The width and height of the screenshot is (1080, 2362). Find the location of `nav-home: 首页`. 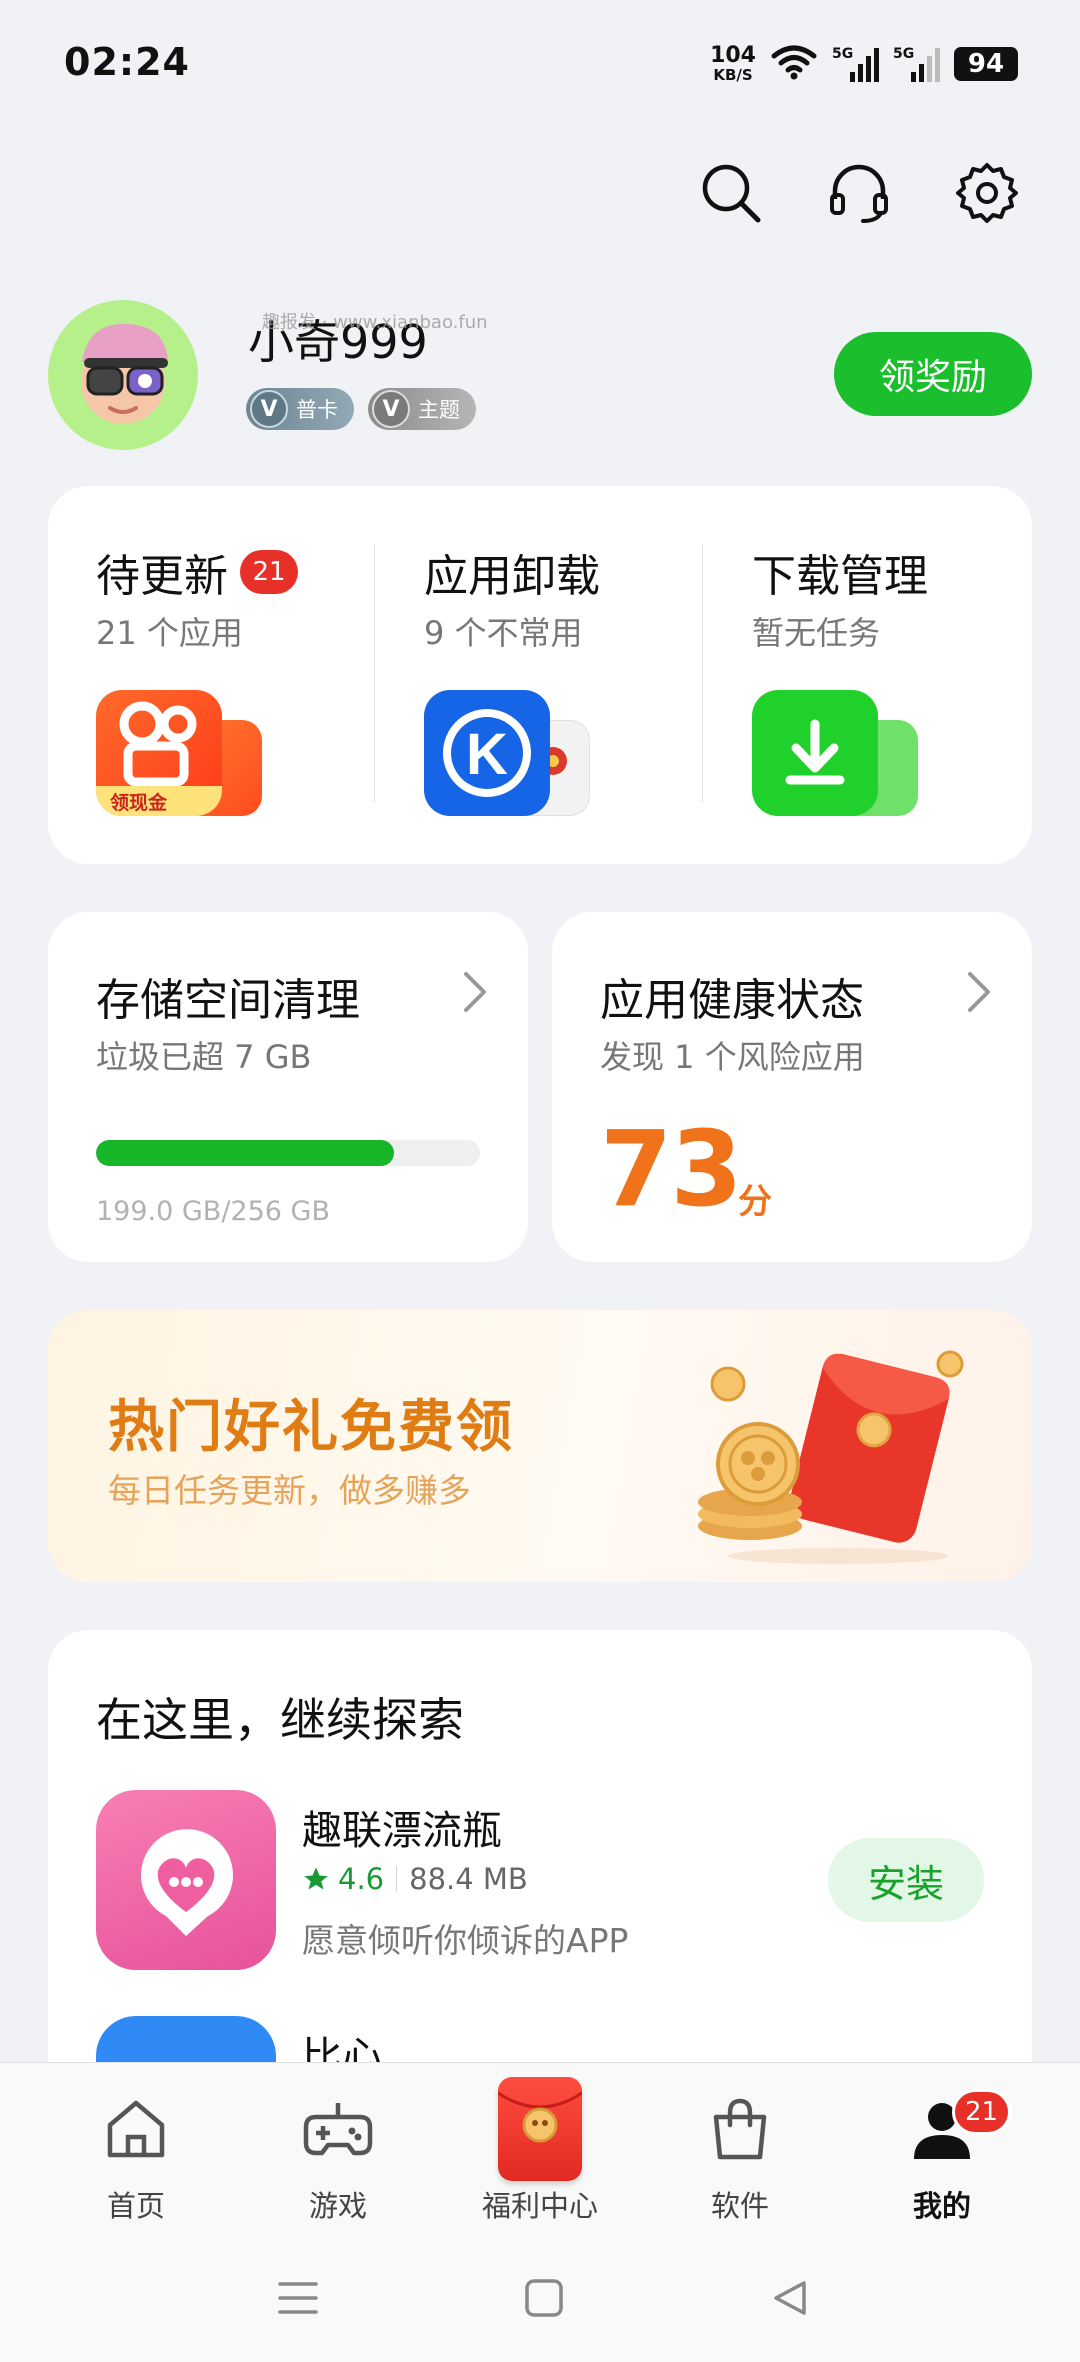

nav-home: 首页 is located at coordinates (136, 2169).